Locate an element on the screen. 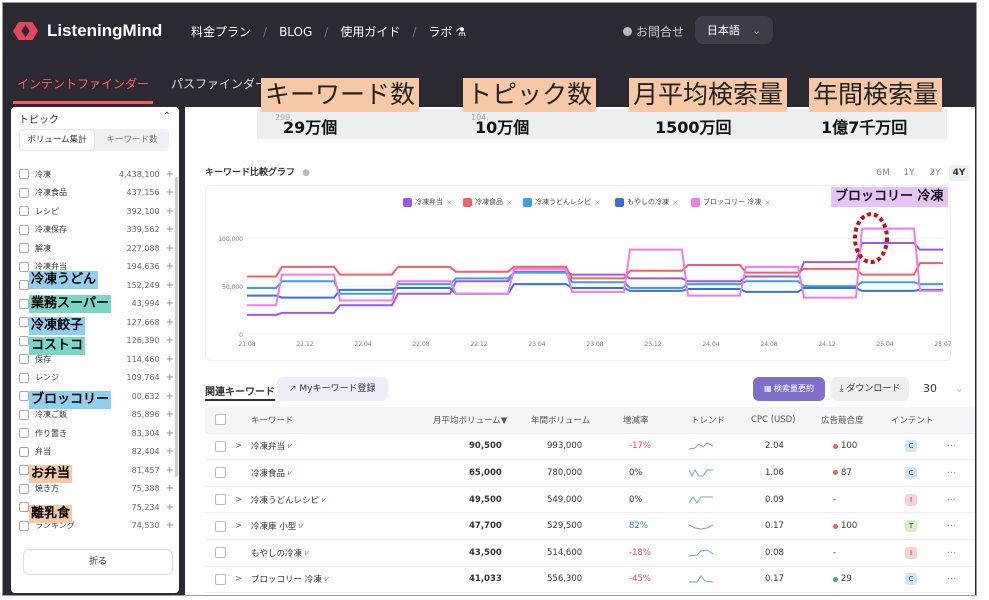 This screenshot has width=989, height=600. topic-item: 弁当 82,404 + is located at coordinates (96, 452).